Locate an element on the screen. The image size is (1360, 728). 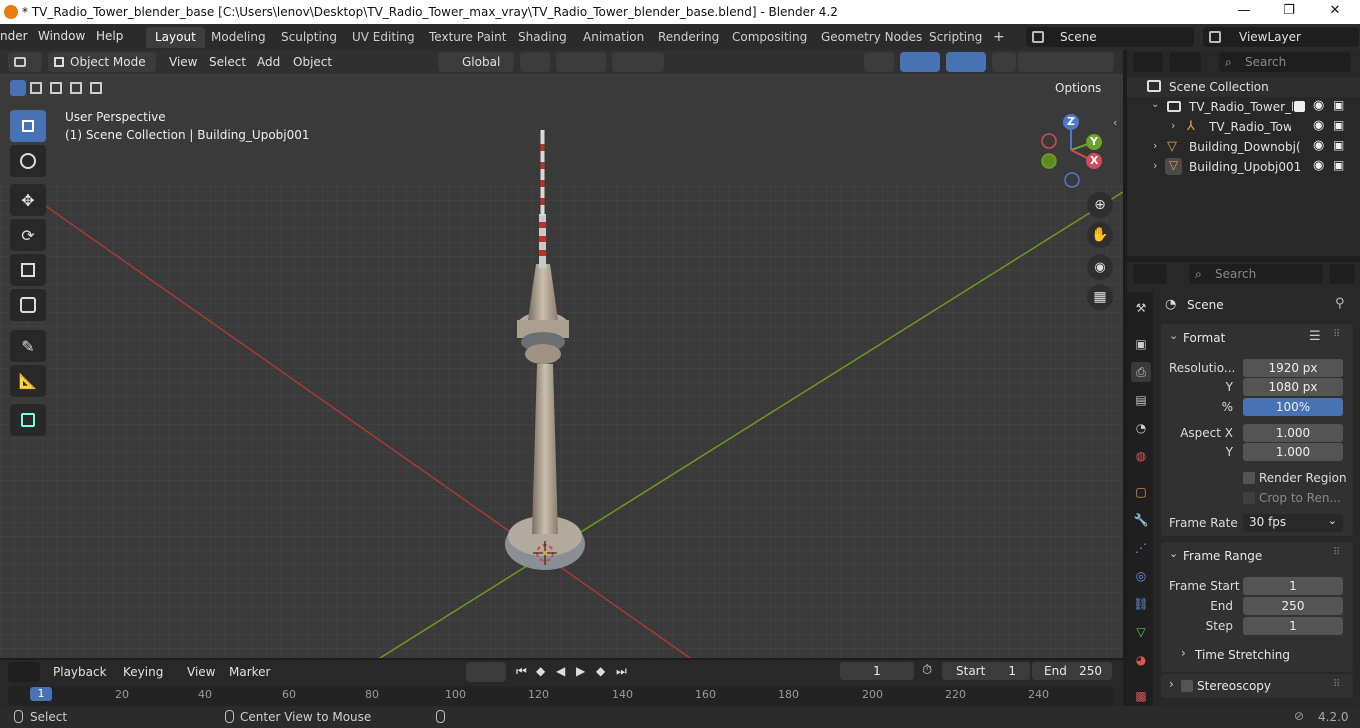
outliner-item: ⌄ TV_Radio_Tower_la ◉ ▣ is located at coordinates (1243, 107).